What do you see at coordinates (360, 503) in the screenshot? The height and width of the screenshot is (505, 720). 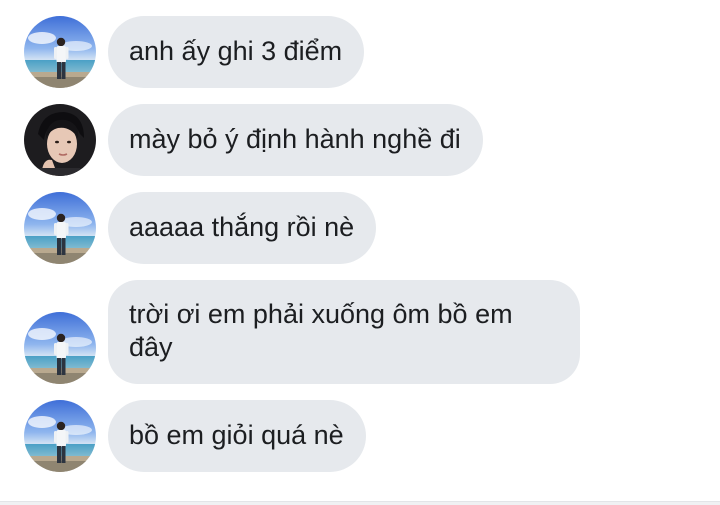 I see `divider` at bounding box center [360, 503].